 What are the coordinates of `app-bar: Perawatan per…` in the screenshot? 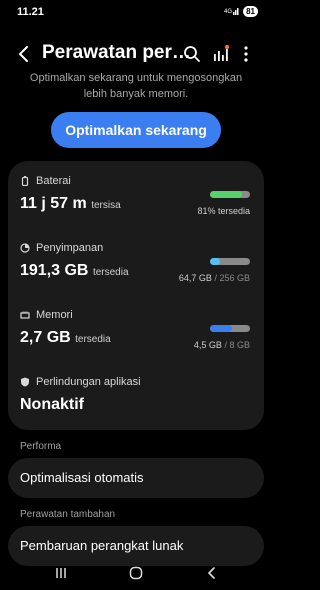 It's located at (136, 55).